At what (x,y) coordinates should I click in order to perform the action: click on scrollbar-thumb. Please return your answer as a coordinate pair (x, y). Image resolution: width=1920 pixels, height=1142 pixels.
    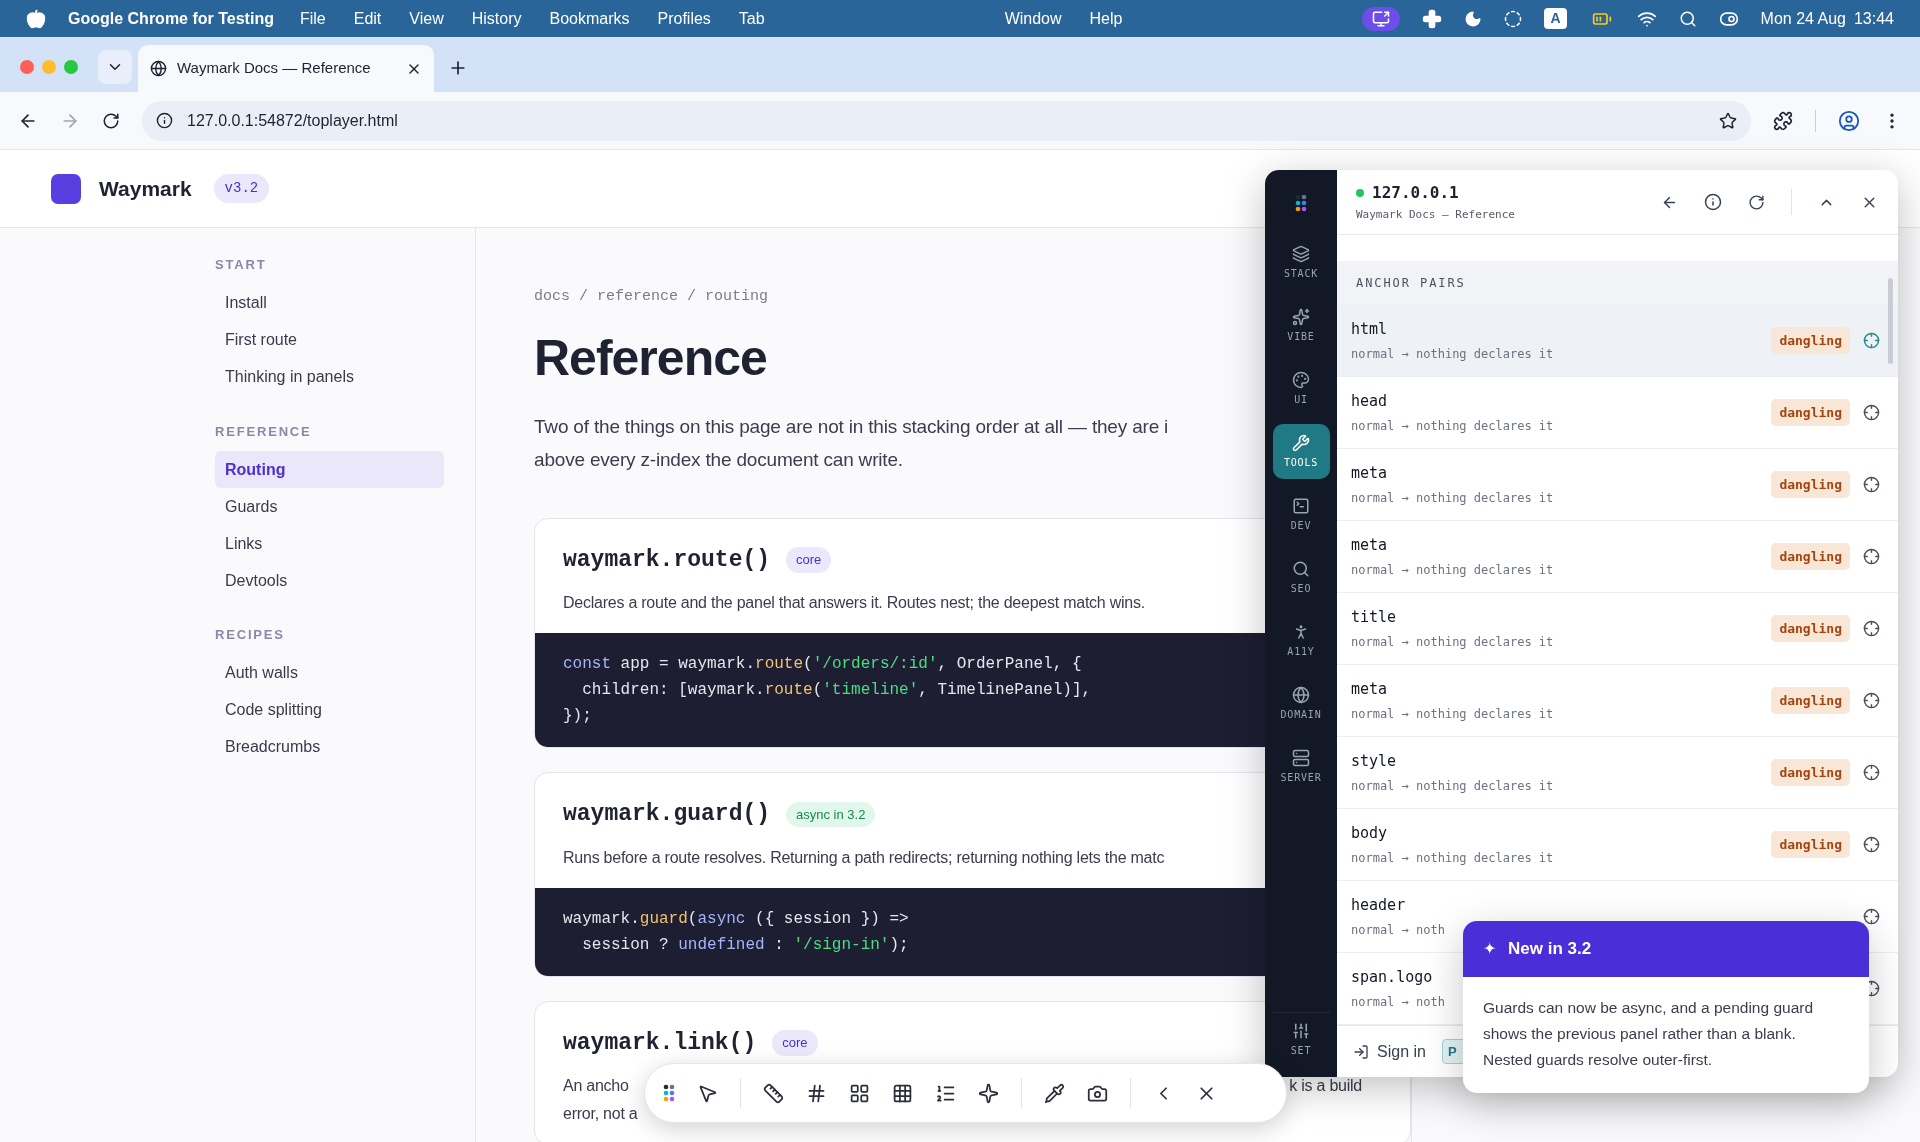
    Looking at the image, I should click on (1890, 321).